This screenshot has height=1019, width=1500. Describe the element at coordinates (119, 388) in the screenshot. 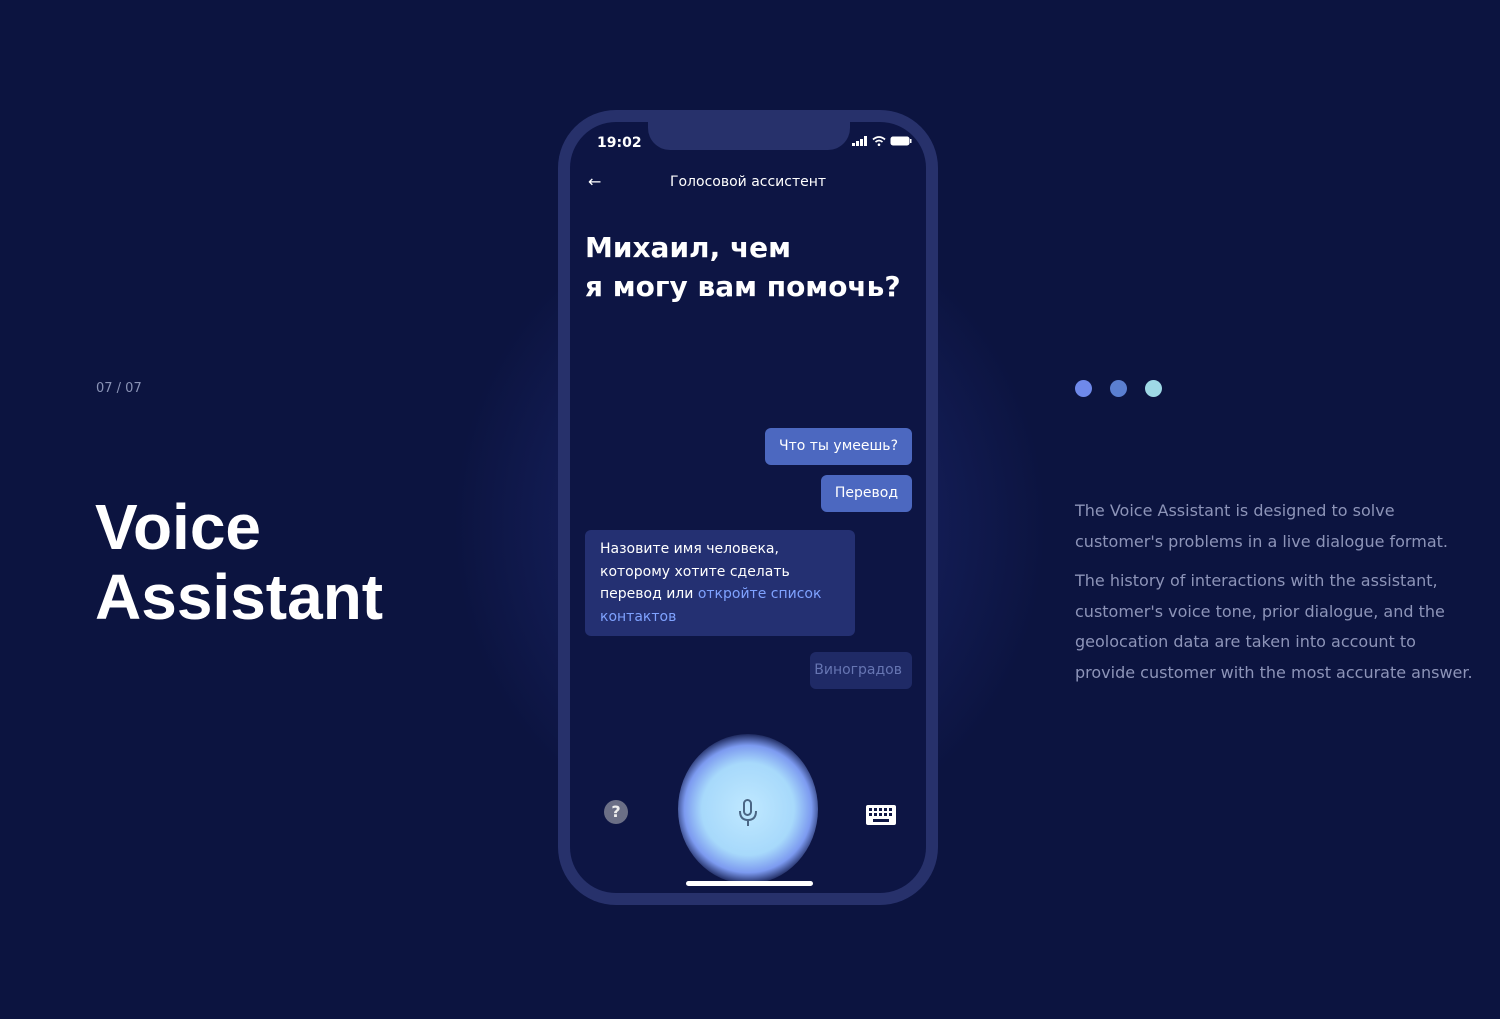

I see `slide-counter: 07 / 07` at that location.